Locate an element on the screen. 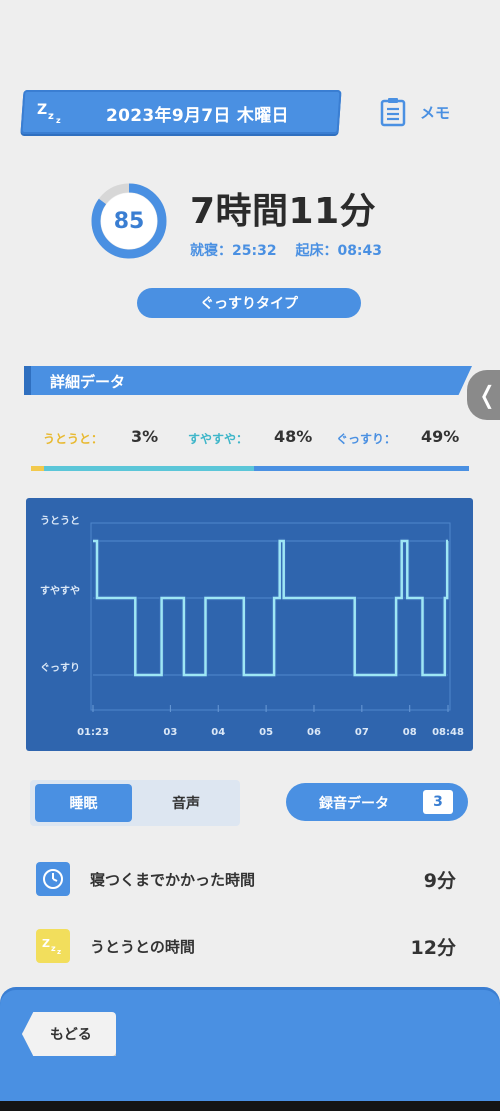 This screenshot has width=500, height=1111. memo-icon is located at coordinates (393, 112).